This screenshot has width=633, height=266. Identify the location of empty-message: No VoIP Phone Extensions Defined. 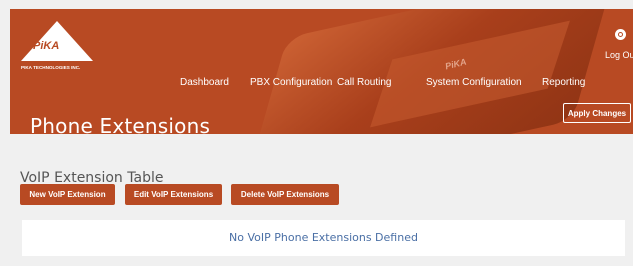
(323, 237).